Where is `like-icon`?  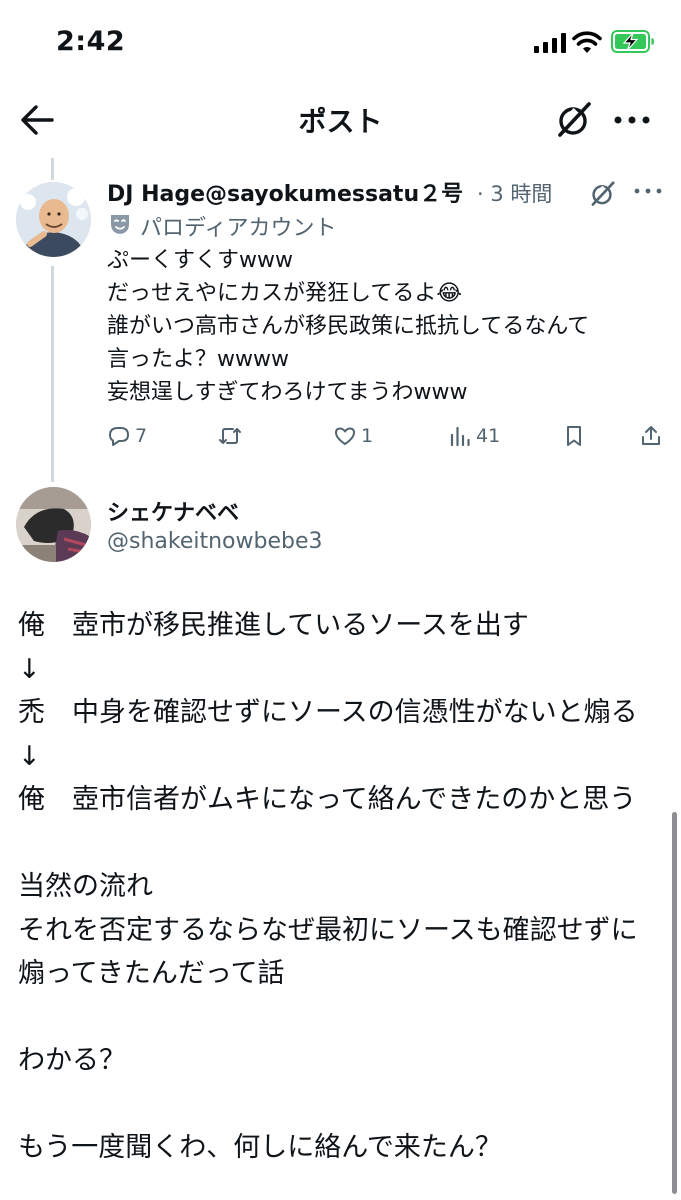 like-icon is located at coordinates (345, 436).